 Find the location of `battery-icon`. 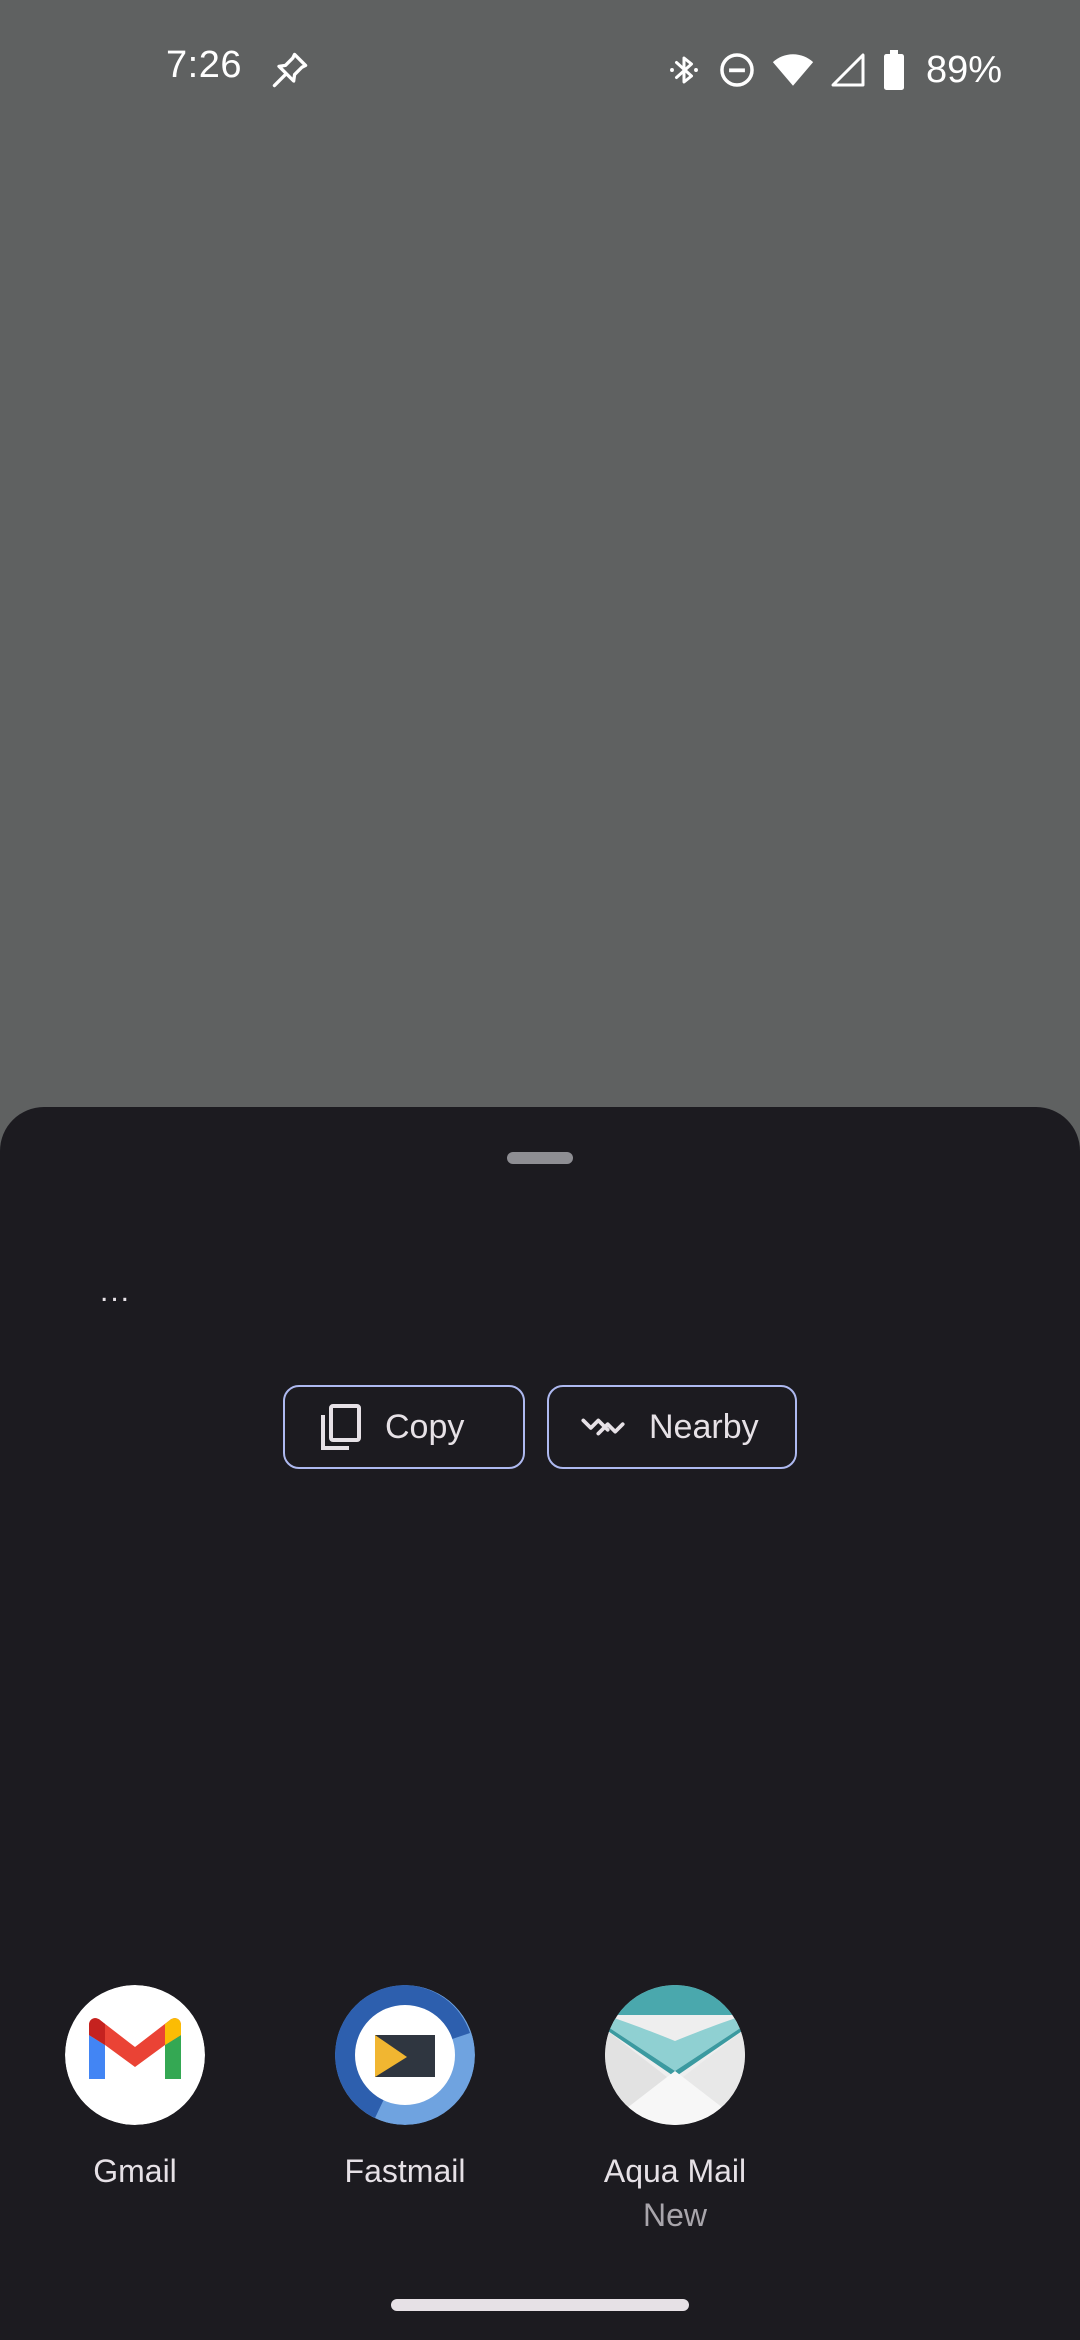

battery-icon is located at coordinates (894, 70).